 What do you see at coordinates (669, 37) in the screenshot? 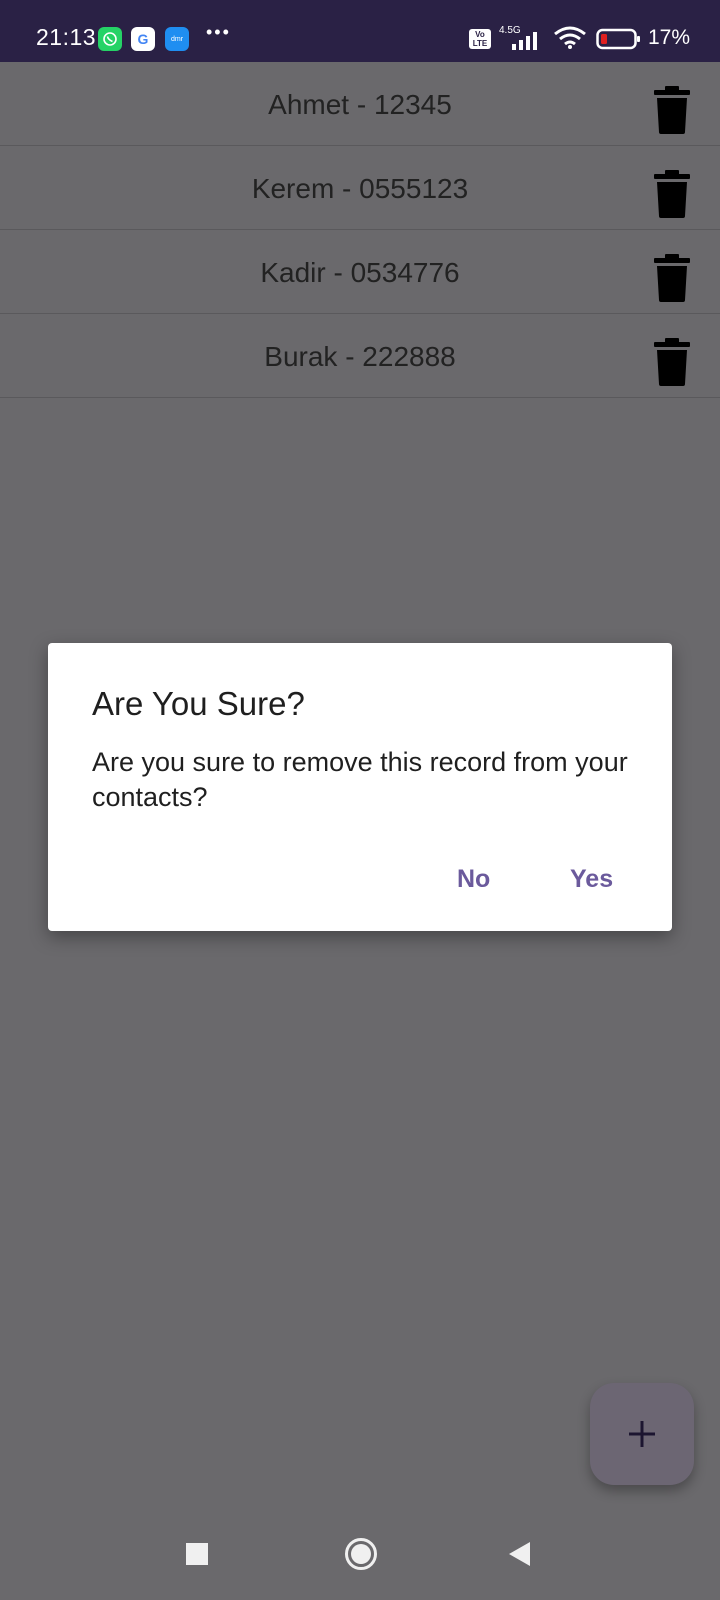
I see `battery-percentage: 17%` at bounding box center [669, 37].